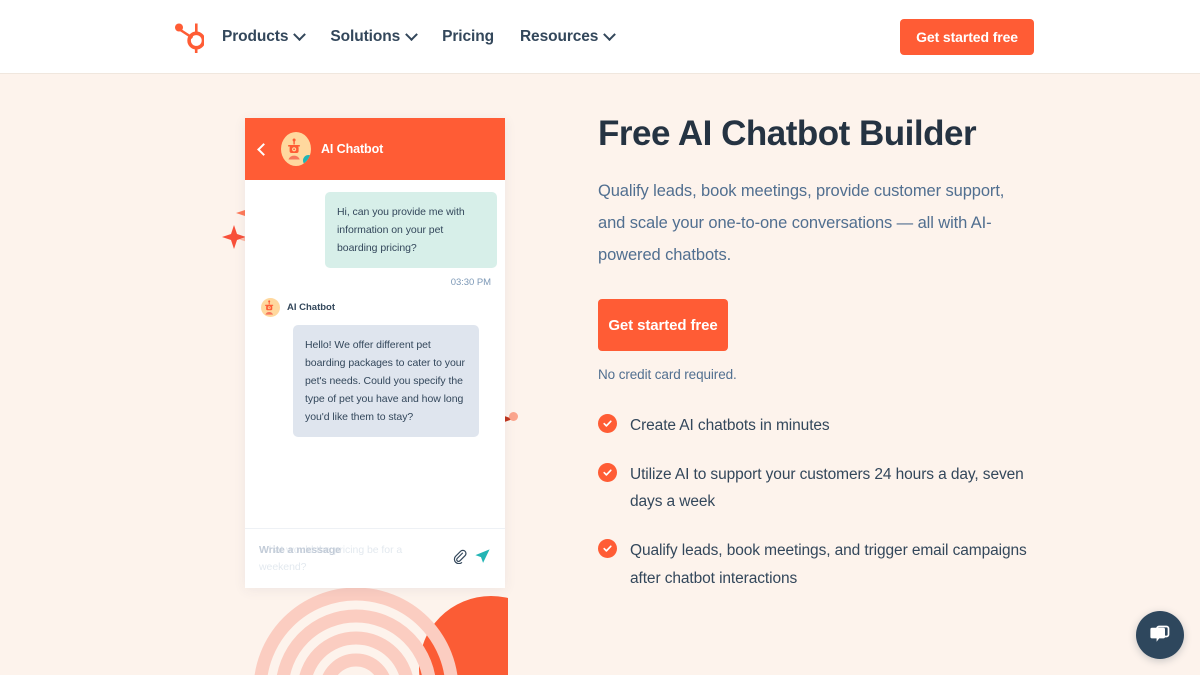  Describe the element at coordinates (470, 283) in the screenshot. I see `chat-message-timestamp: 03:30 PM` at that location.